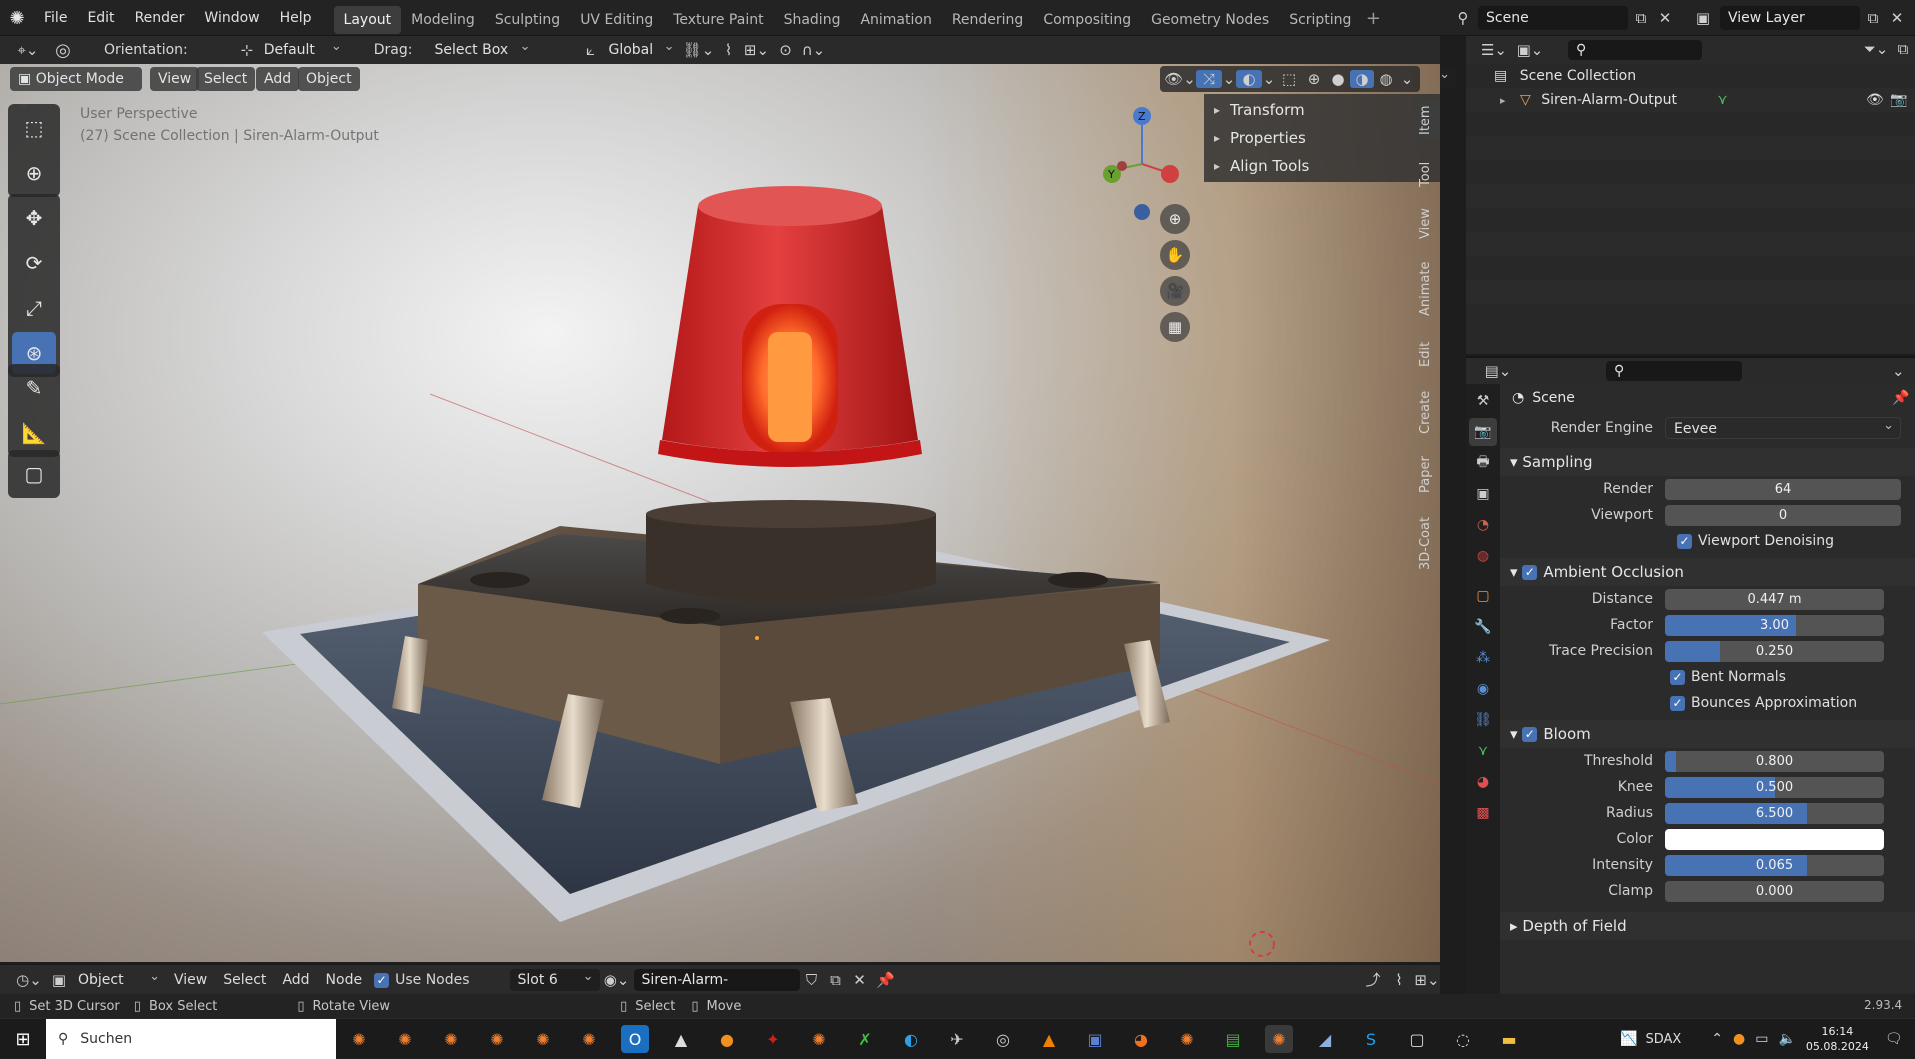  What do you see at coordinates (1900, 398) in the screenshot?
I see `pin-context-icon: 📌` at bounding box center [1900, 398].